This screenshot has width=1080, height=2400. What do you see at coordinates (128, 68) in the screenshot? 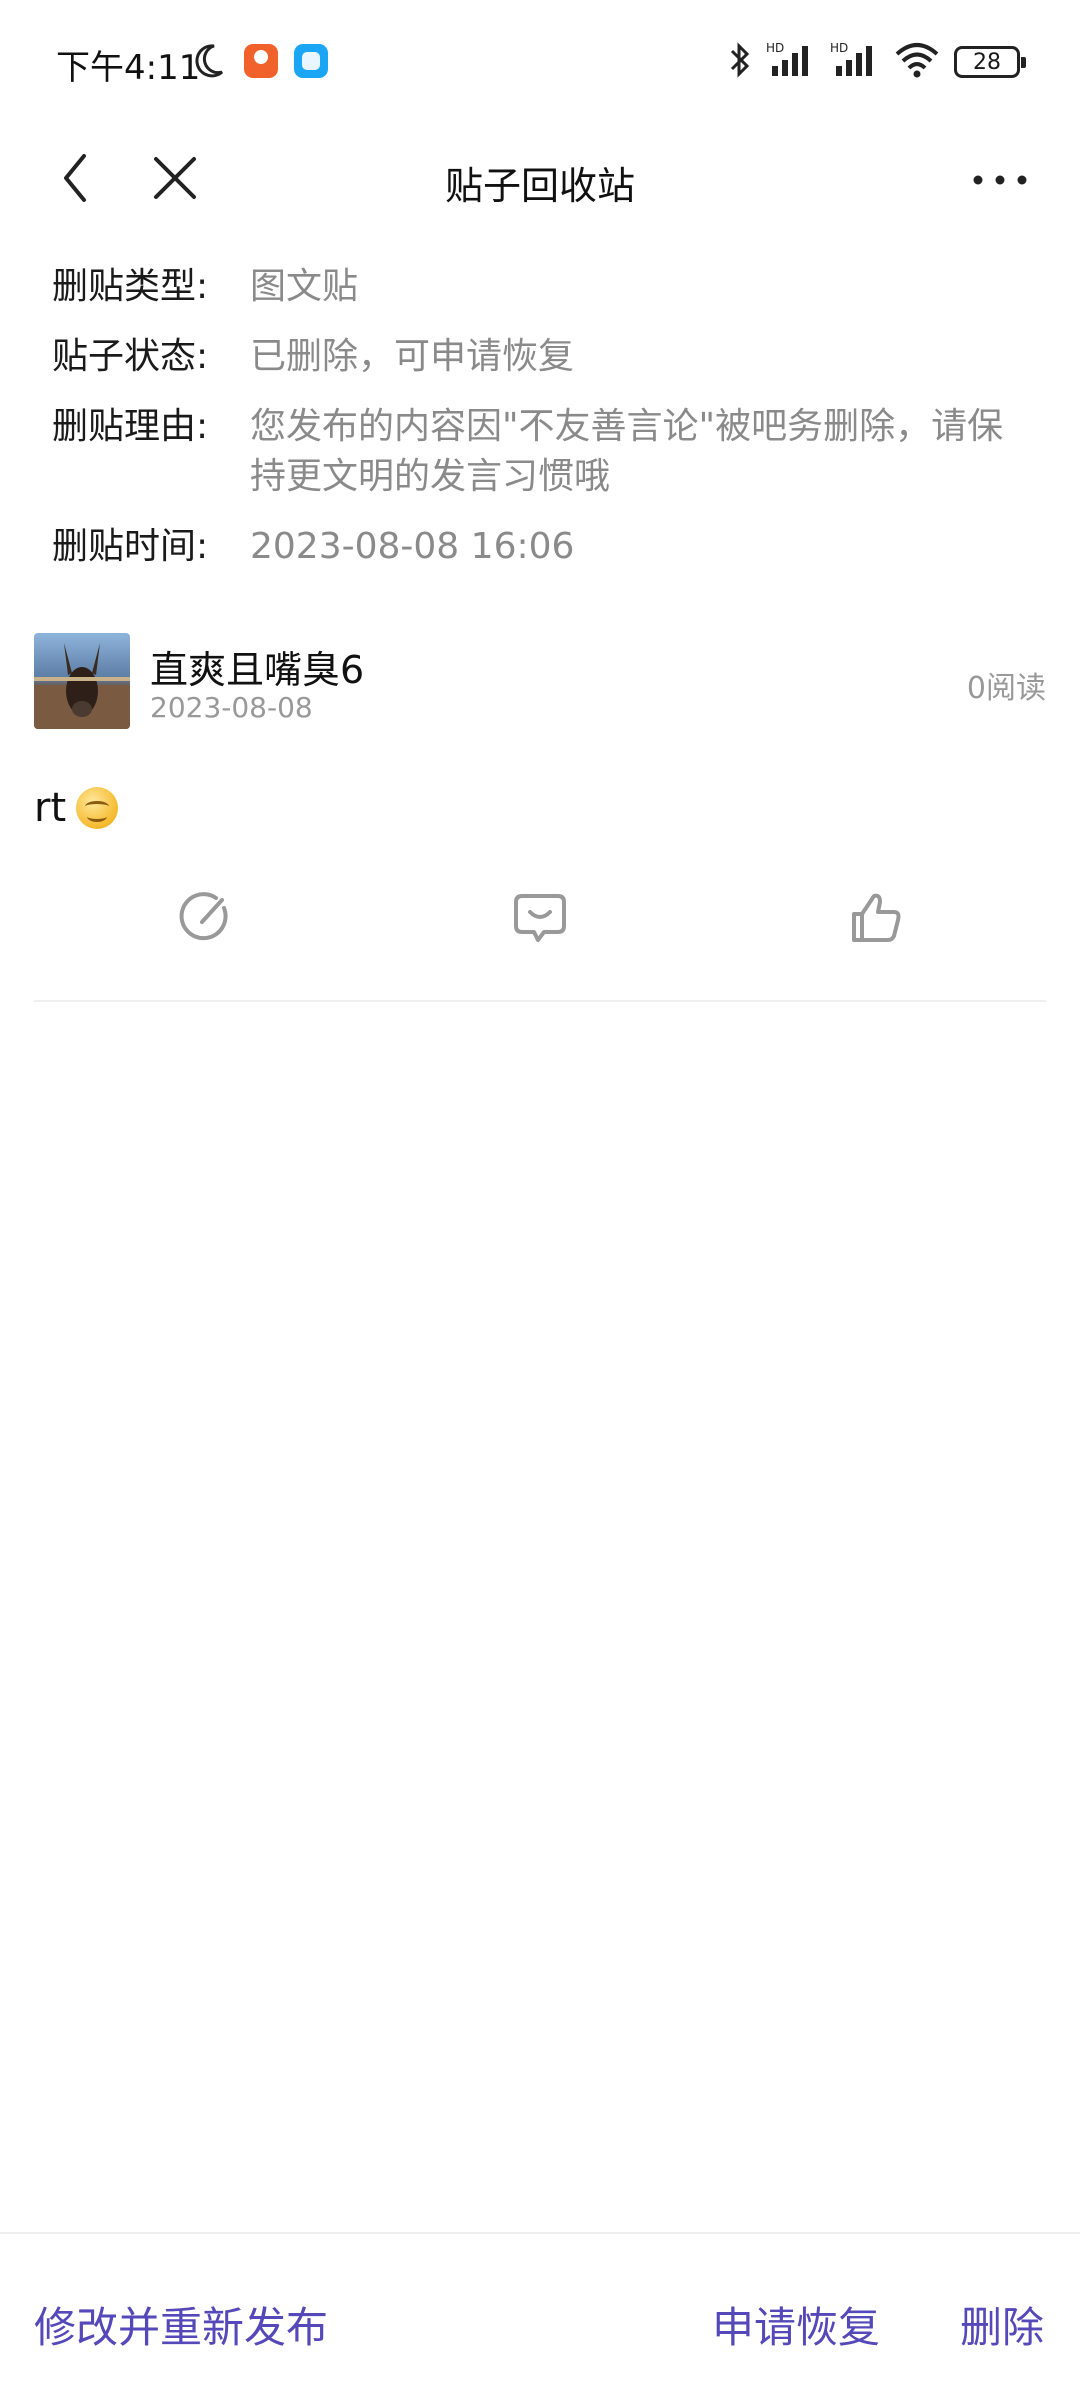
I see `status-time: 下午4:11` at bounding box center [128, 68].